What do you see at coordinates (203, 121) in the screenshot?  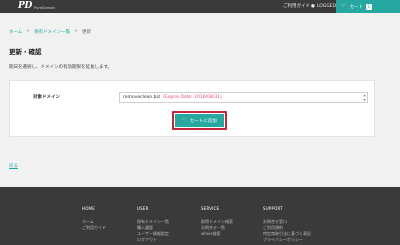 I see `add-to-cart-label: カートに追加` at bounding box center [203, 121].